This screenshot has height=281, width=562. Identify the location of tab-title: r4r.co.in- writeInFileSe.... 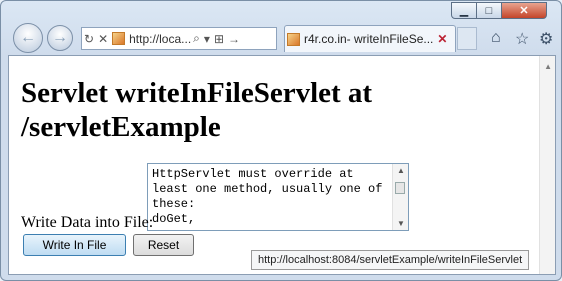
(369, 39).